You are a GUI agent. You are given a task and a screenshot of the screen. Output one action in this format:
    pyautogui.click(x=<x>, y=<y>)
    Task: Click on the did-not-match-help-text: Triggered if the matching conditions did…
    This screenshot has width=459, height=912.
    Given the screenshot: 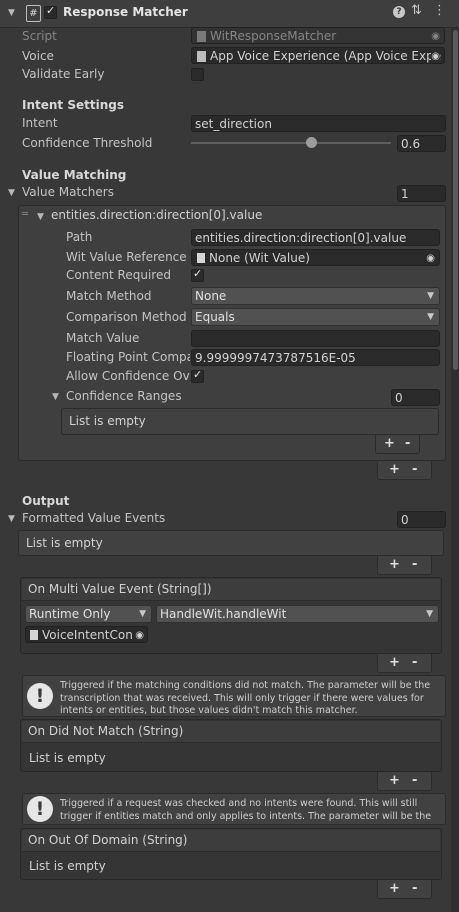 What is the action you would take?
    pyautogui.click(x=245, y=698)
    